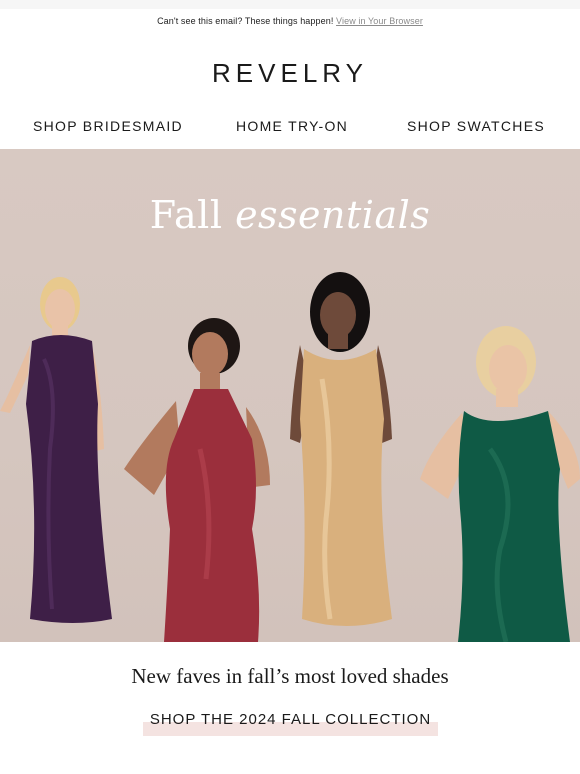  I want to click on model-rose-dress, so click(197, 480).